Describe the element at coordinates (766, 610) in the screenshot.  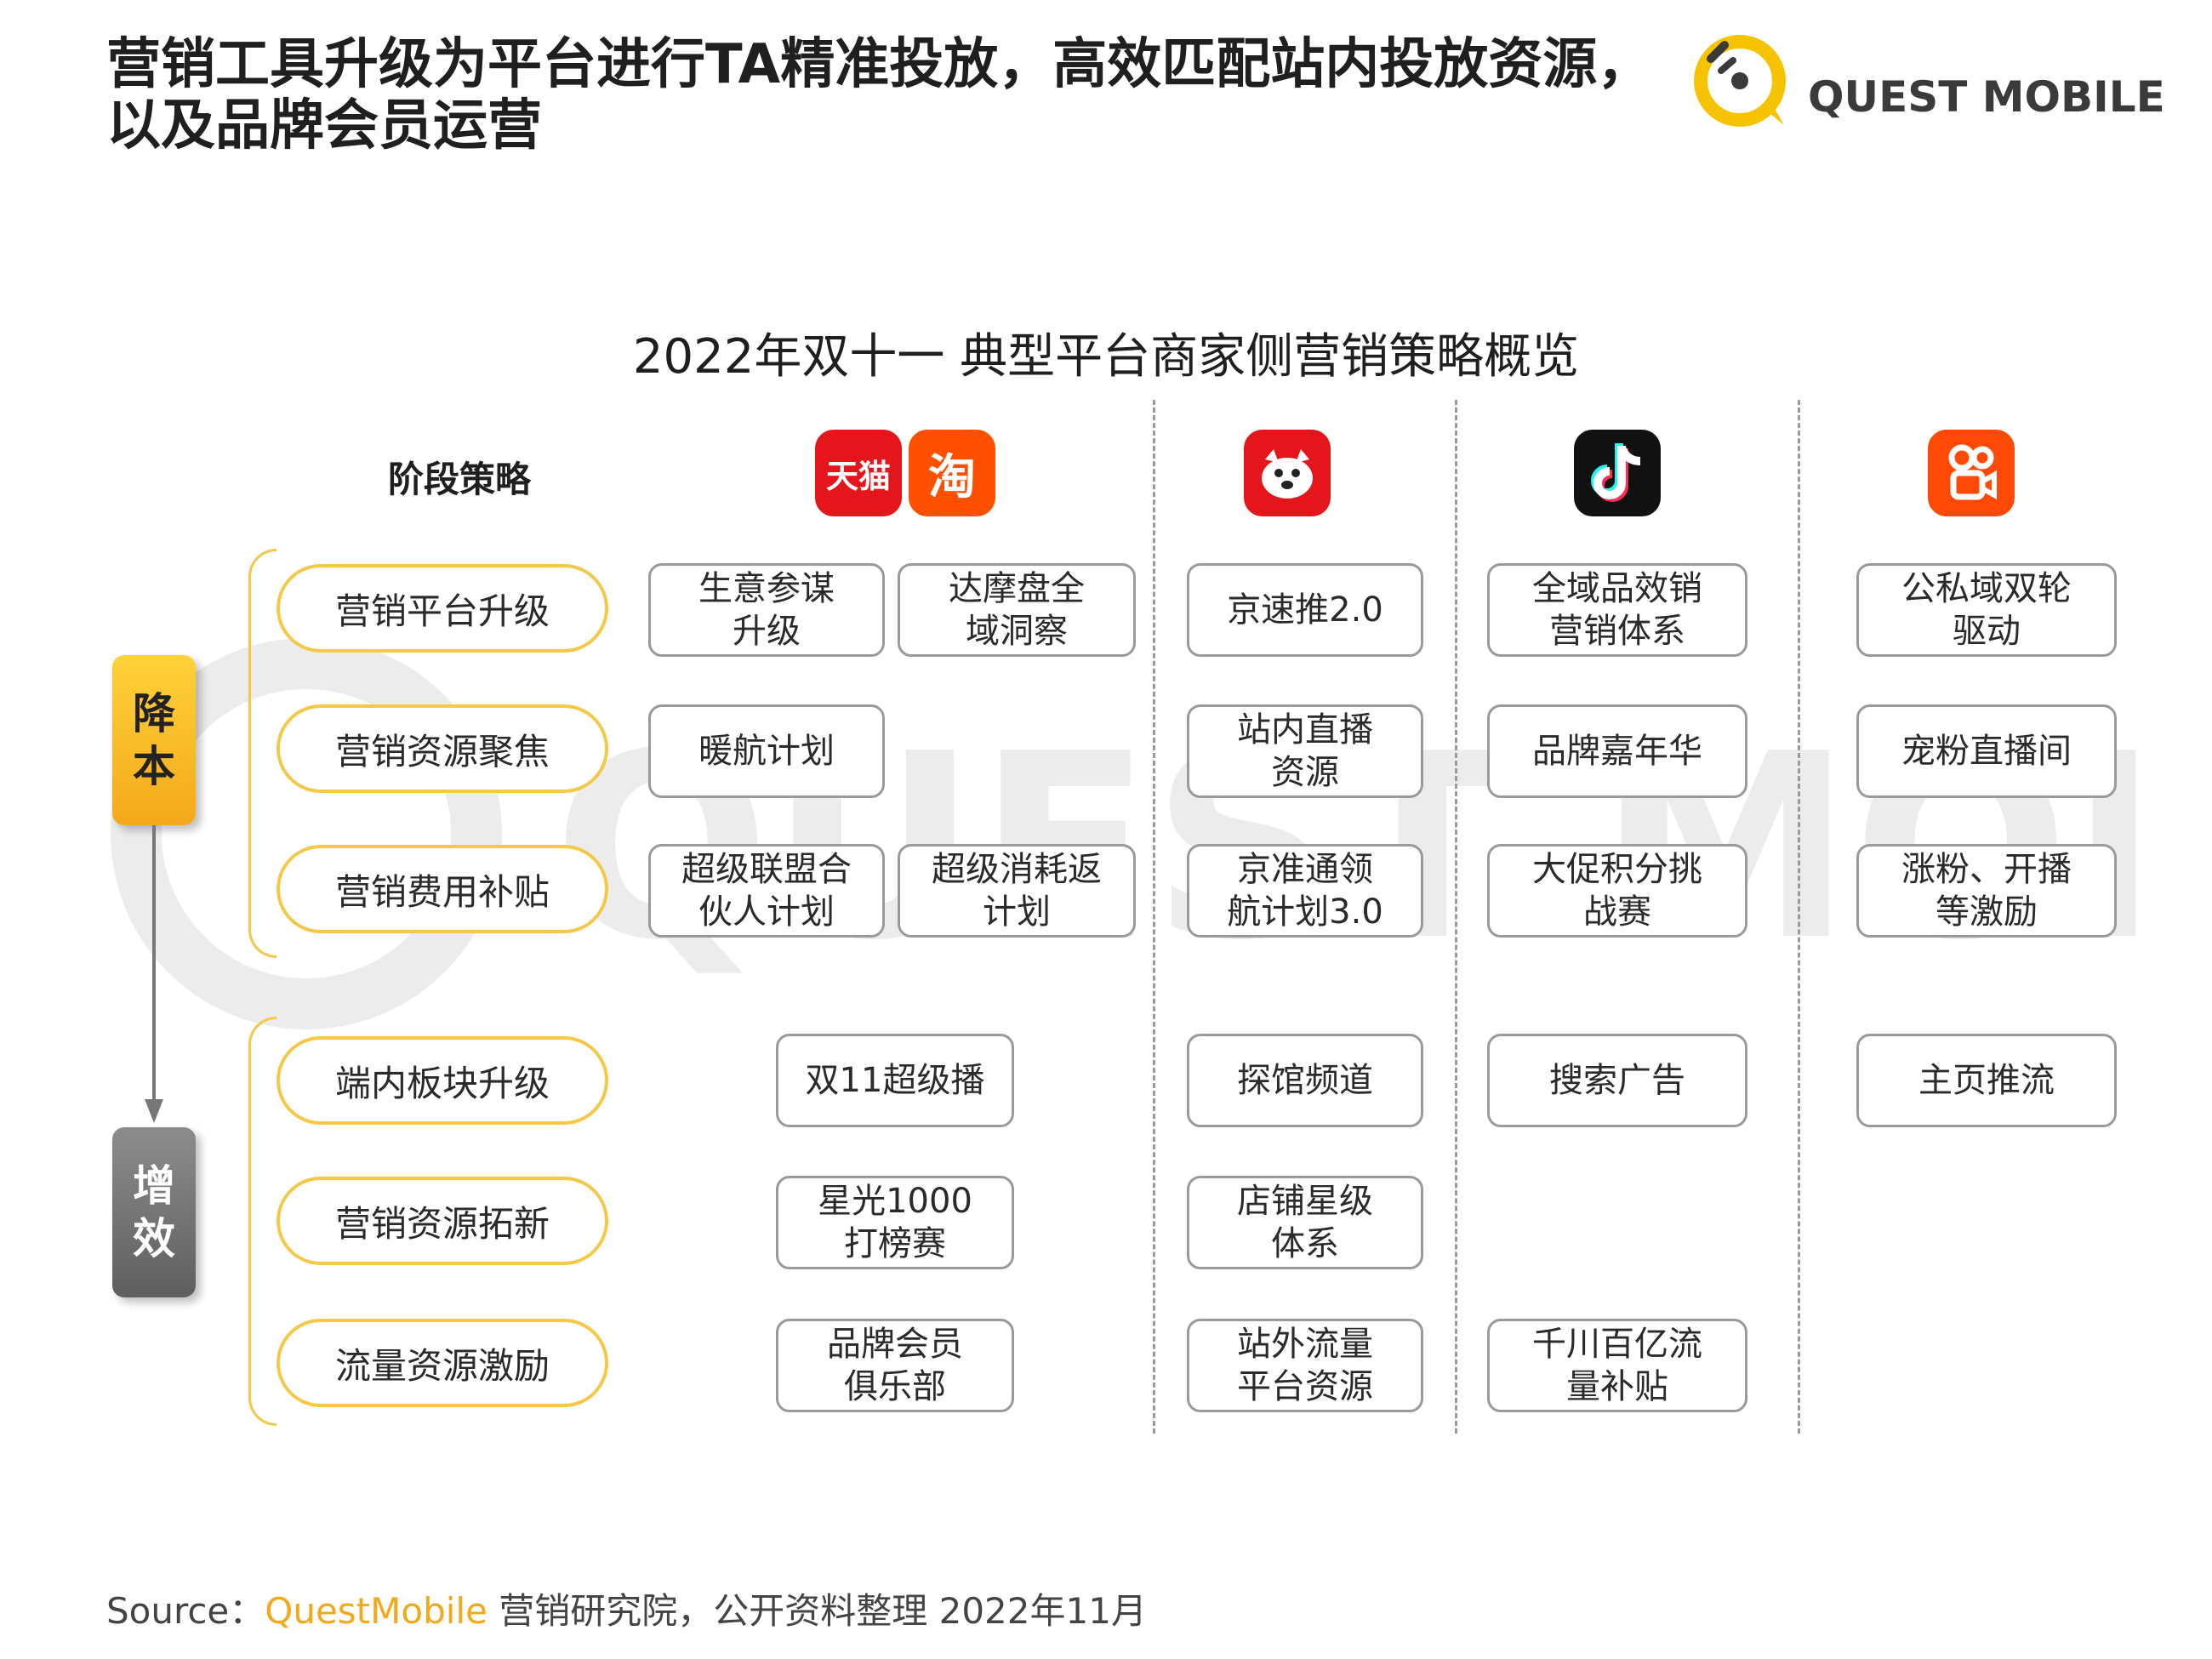
I see `cell-ali-r1a: 生意参谋 升级` at that location.